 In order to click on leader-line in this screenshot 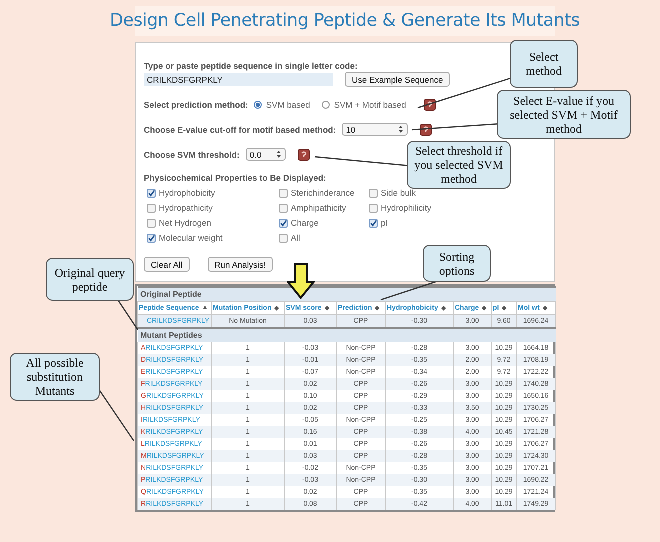, I will do `click(128, 315)`.